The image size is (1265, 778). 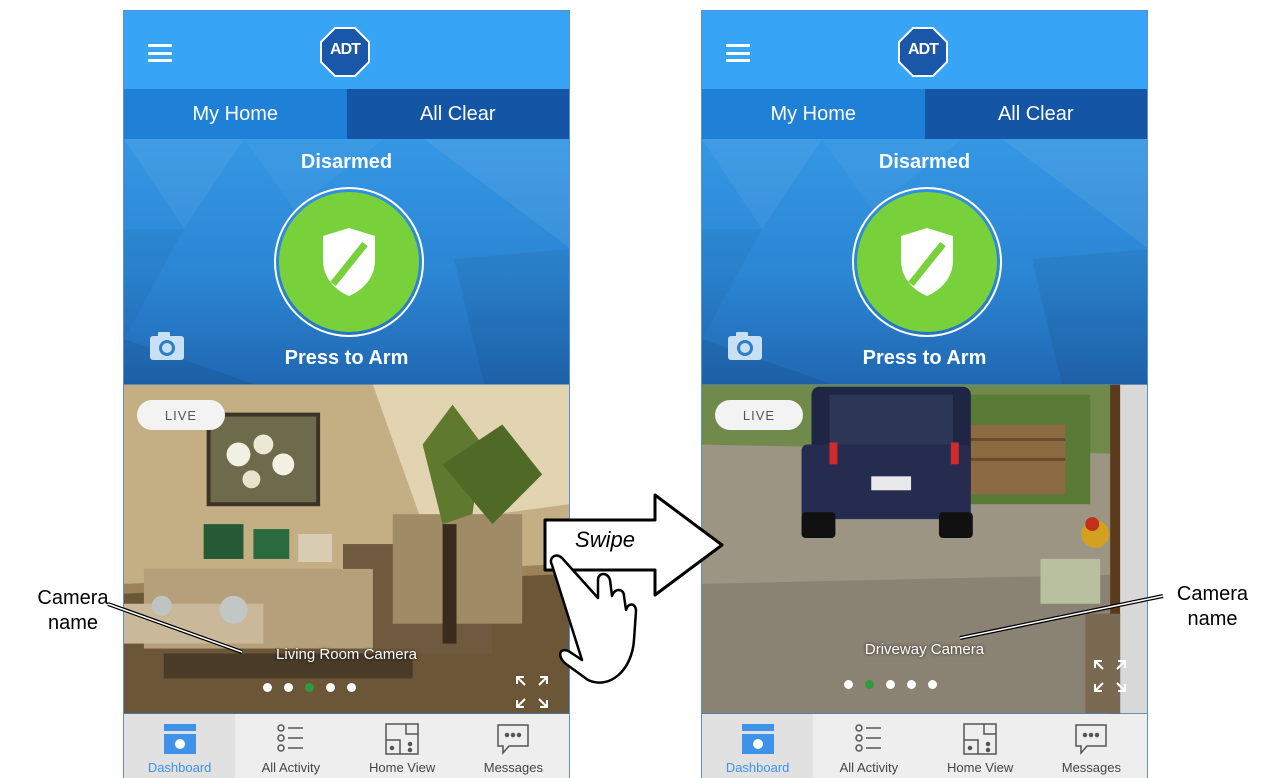 I want to click on camera-name-label: Living Room Camera, so click(x=346, y=654).